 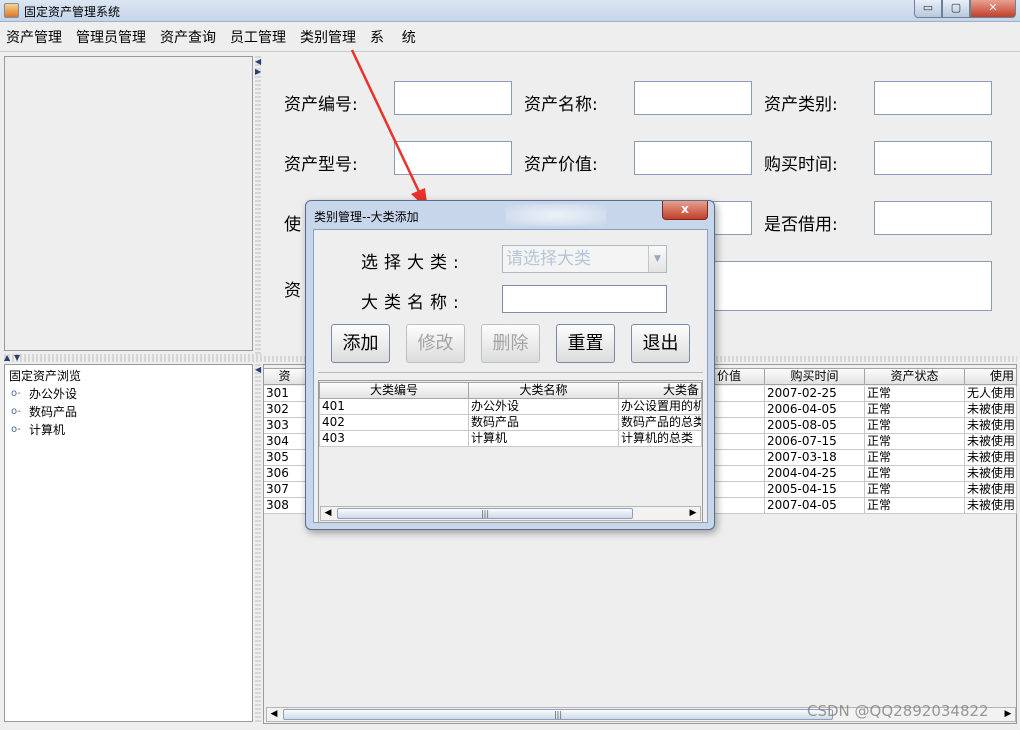 I want to click on splitter-right-arrow-icon: ▶, so click(x=258, y=72).